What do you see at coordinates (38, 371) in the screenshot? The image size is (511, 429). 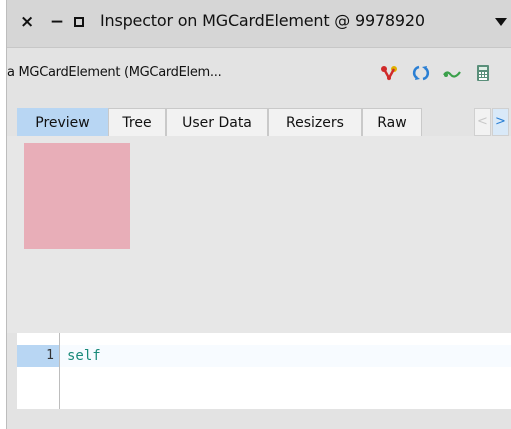 I see `line-number-gutter: 1` at bounding box center [38, 371].